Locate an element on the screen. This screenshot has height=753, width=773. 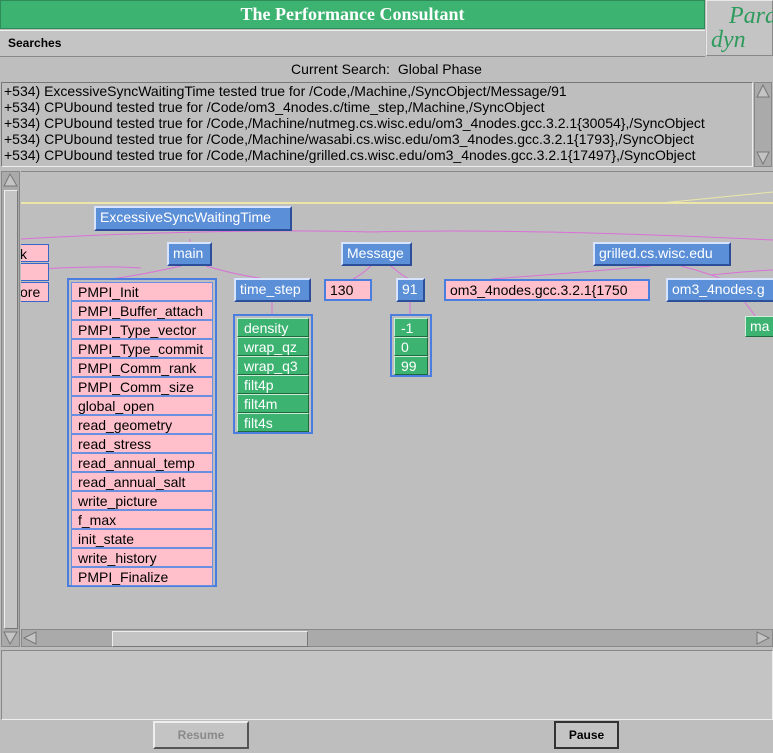
vscroll-thumb is located at coordinates (11, 409).